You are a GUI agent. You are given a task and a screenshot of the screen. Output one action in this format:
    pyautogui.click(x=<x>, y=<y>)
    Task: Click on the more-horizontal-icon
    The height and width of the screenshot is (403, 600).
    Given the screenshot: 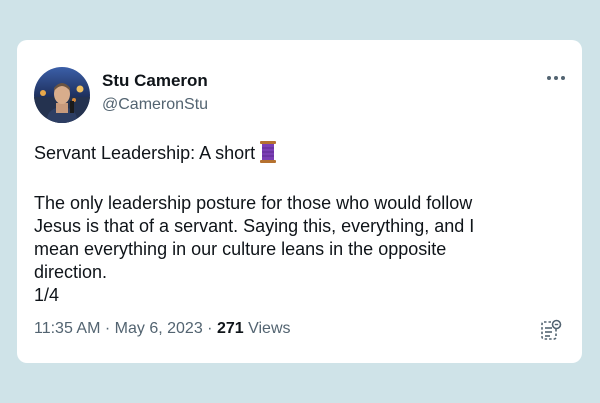 What is the action you would take?
    pyautogui.click(x=556, y=78)
    